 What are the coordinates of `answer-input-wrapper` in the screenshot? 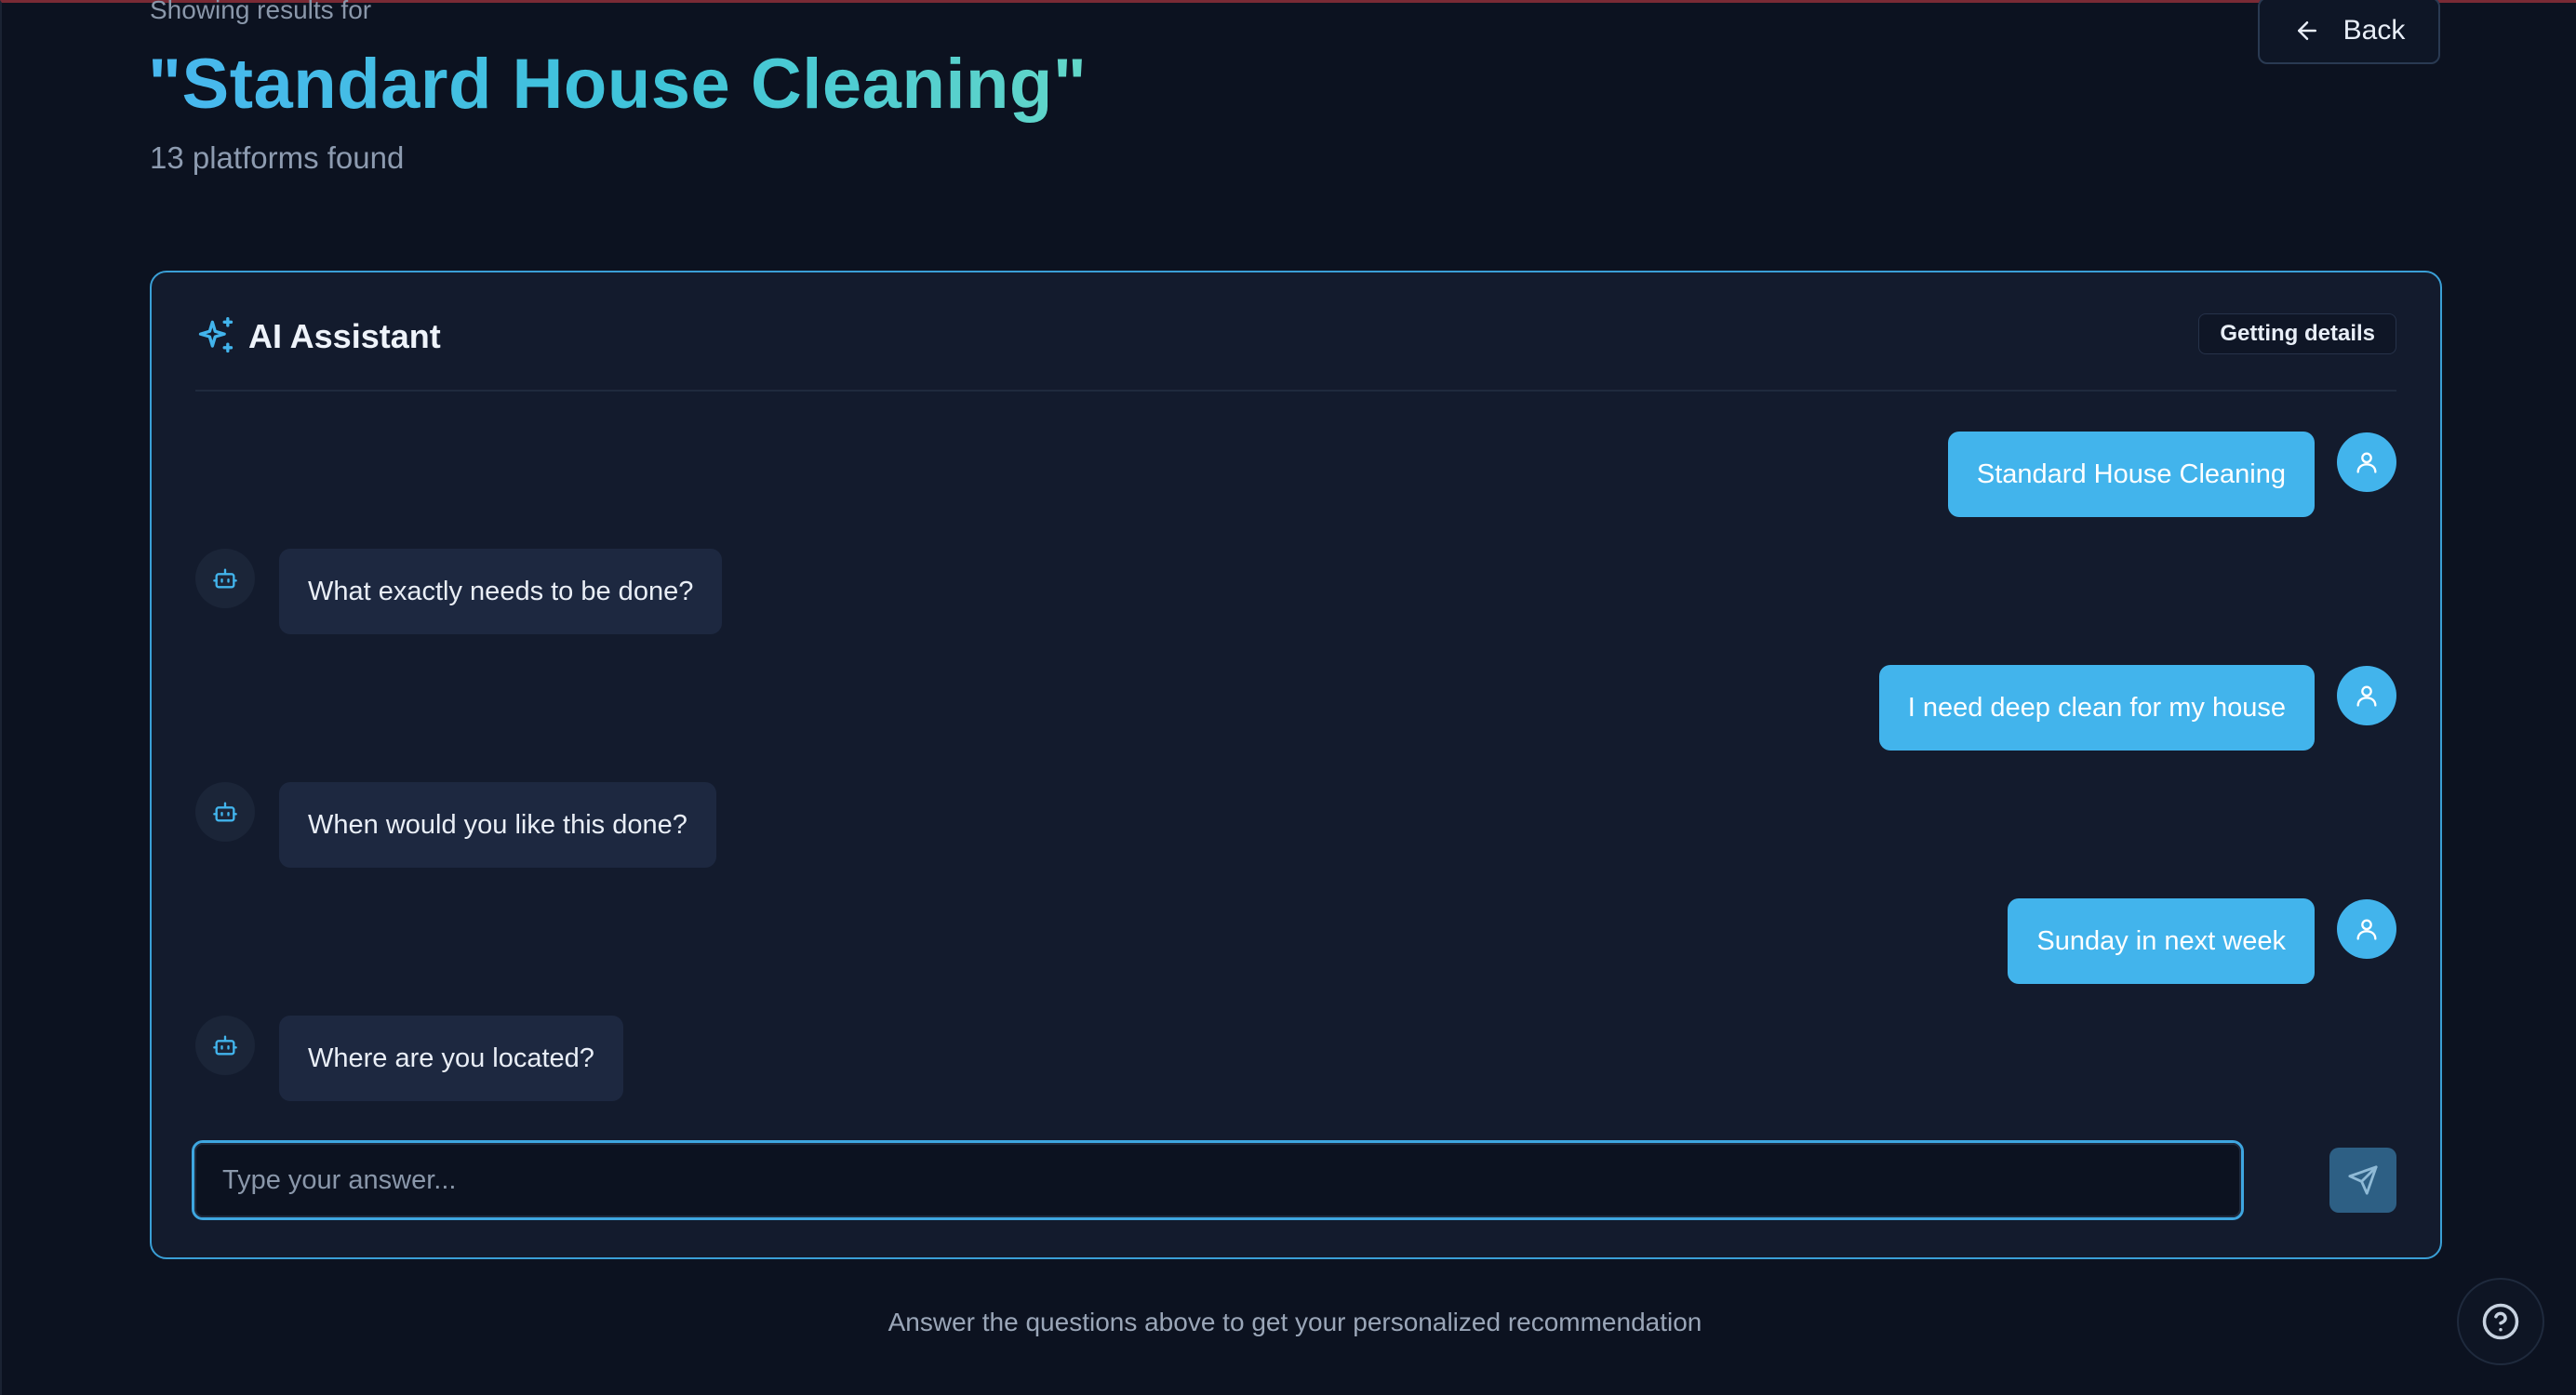 It's located at (1218, 1180).